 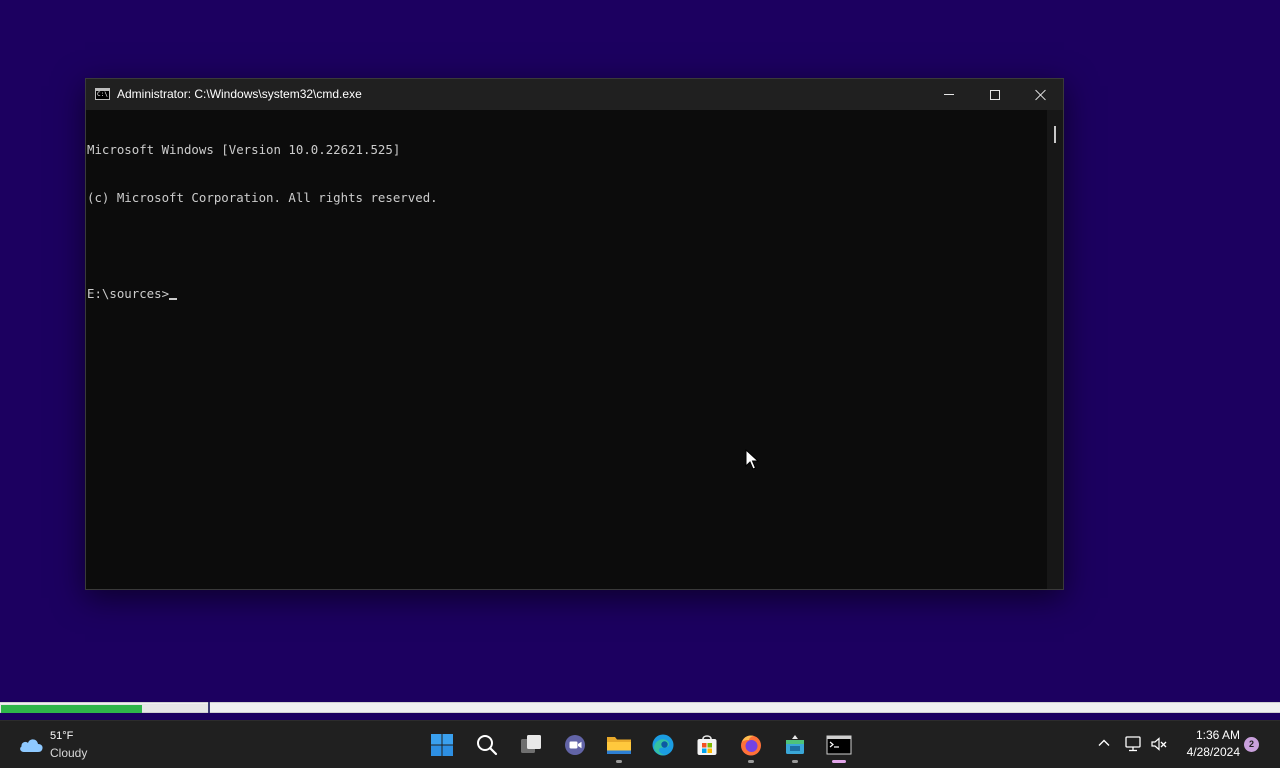 I want to click on maximize-button, so click(x=995, y=94).